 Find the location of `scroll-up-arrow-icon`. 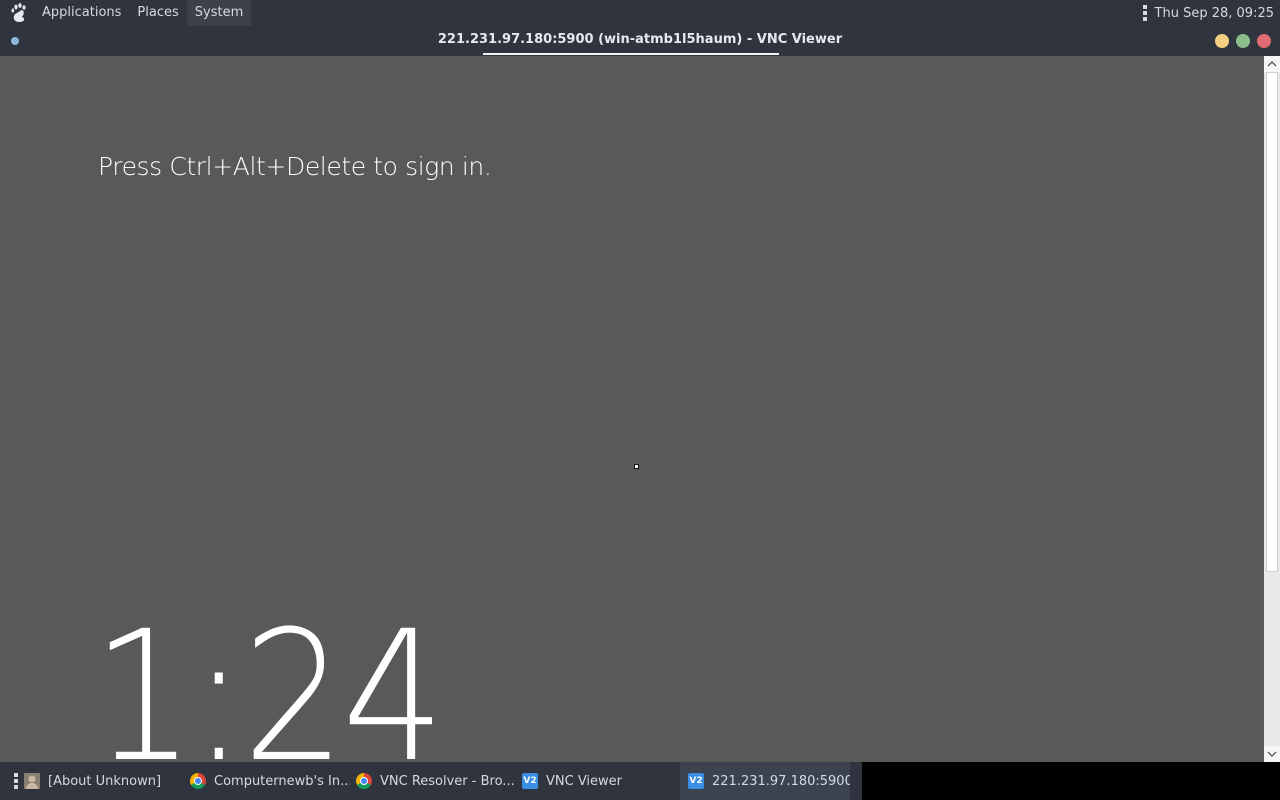

scroll-up-arrow-icon is located at coordinates (1272, 64).